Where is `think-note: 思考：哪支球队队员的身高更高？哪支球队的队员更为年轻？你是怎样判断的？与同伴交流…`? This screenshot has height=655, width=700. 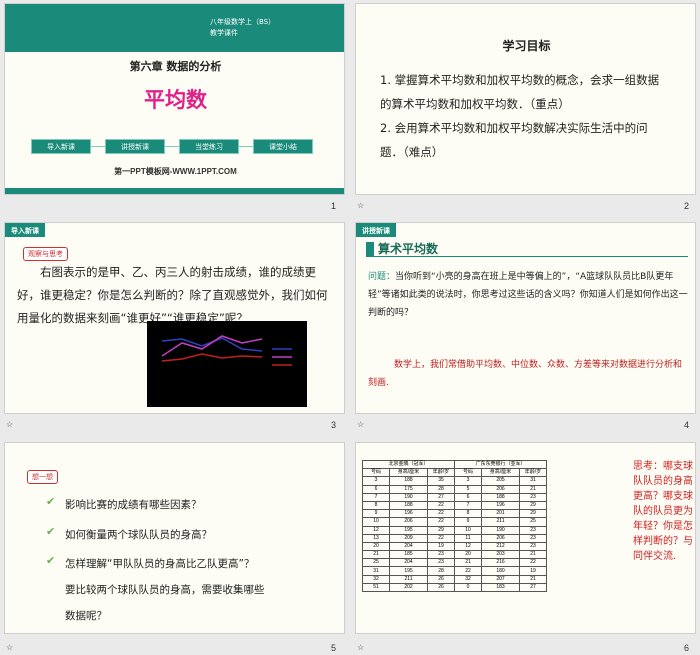
think-note: 思考：哪支球队队员的身高更高？哪支球队的队员更为年轻？你是怎样判断的？与同伴交流… is located at coordinates (663, 511).